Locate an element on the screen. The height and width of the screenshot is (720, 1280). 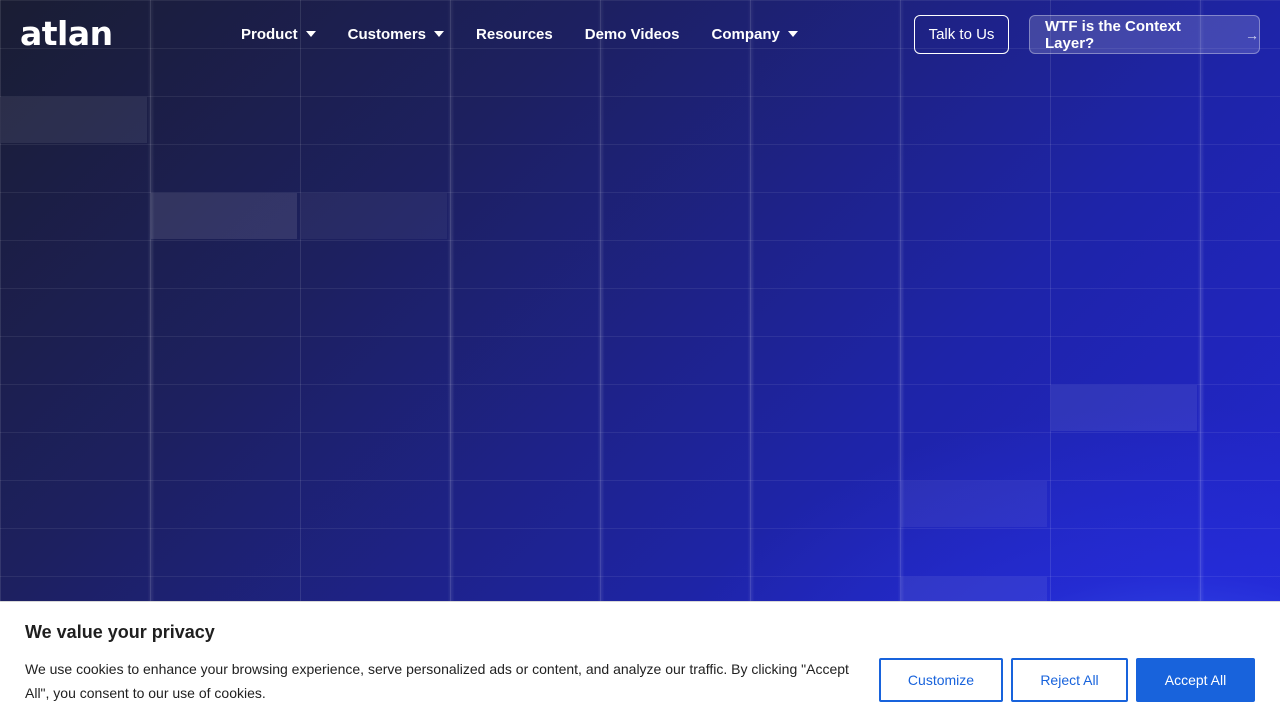
nav-item-label: Demo Videos is located at coordinates (632, 34).